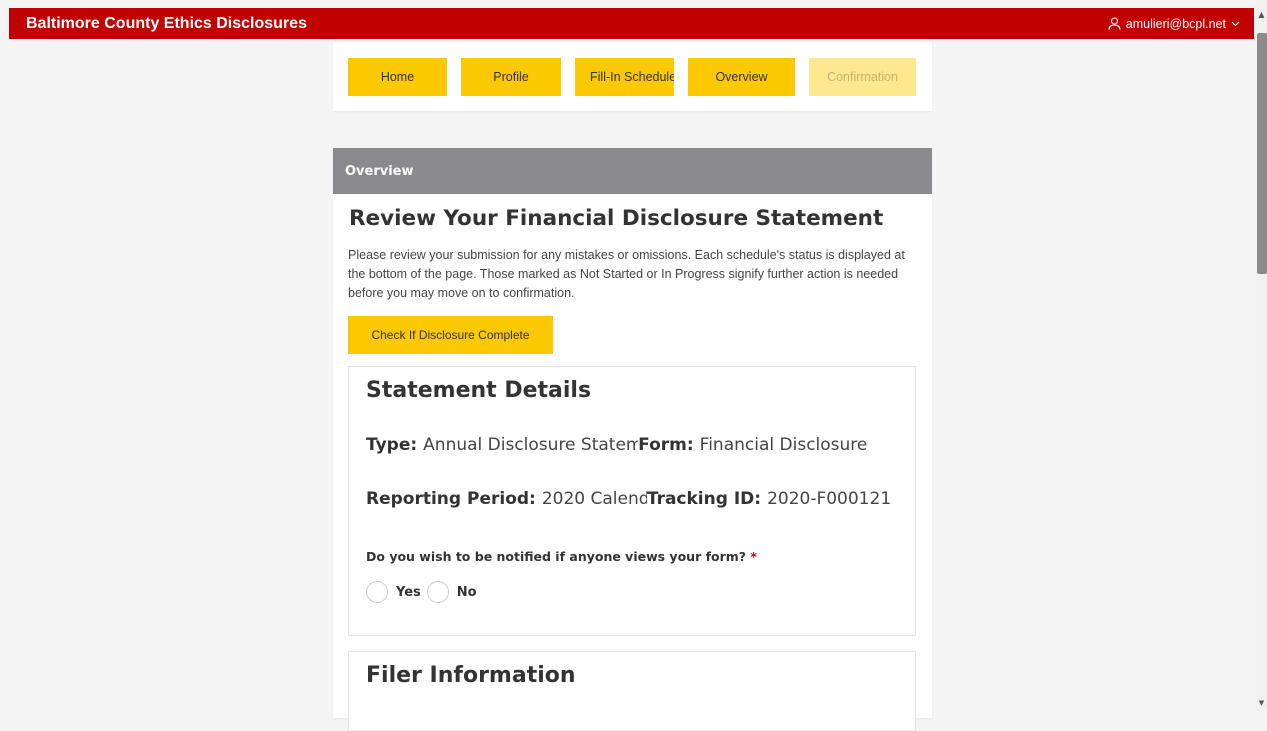 This screenshot has height=731, width=1267. I want to click on nav-fill-in-schedules-button: Fill-In Schedules, so click(624, 77).